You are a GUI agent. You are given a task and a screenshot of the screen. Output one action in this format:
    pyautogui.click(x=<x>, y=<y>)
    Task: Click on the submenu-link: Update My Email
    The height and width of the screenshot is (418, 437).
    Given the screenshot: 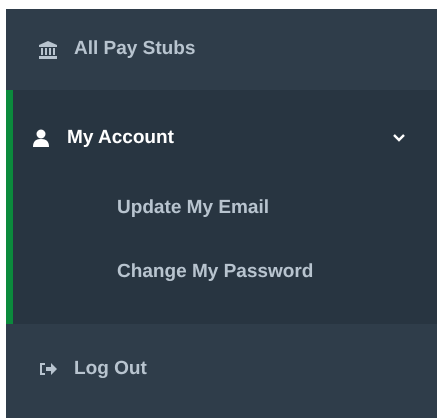 What is the action you would take?
    pyautogui.click(x=141, y=213)
    